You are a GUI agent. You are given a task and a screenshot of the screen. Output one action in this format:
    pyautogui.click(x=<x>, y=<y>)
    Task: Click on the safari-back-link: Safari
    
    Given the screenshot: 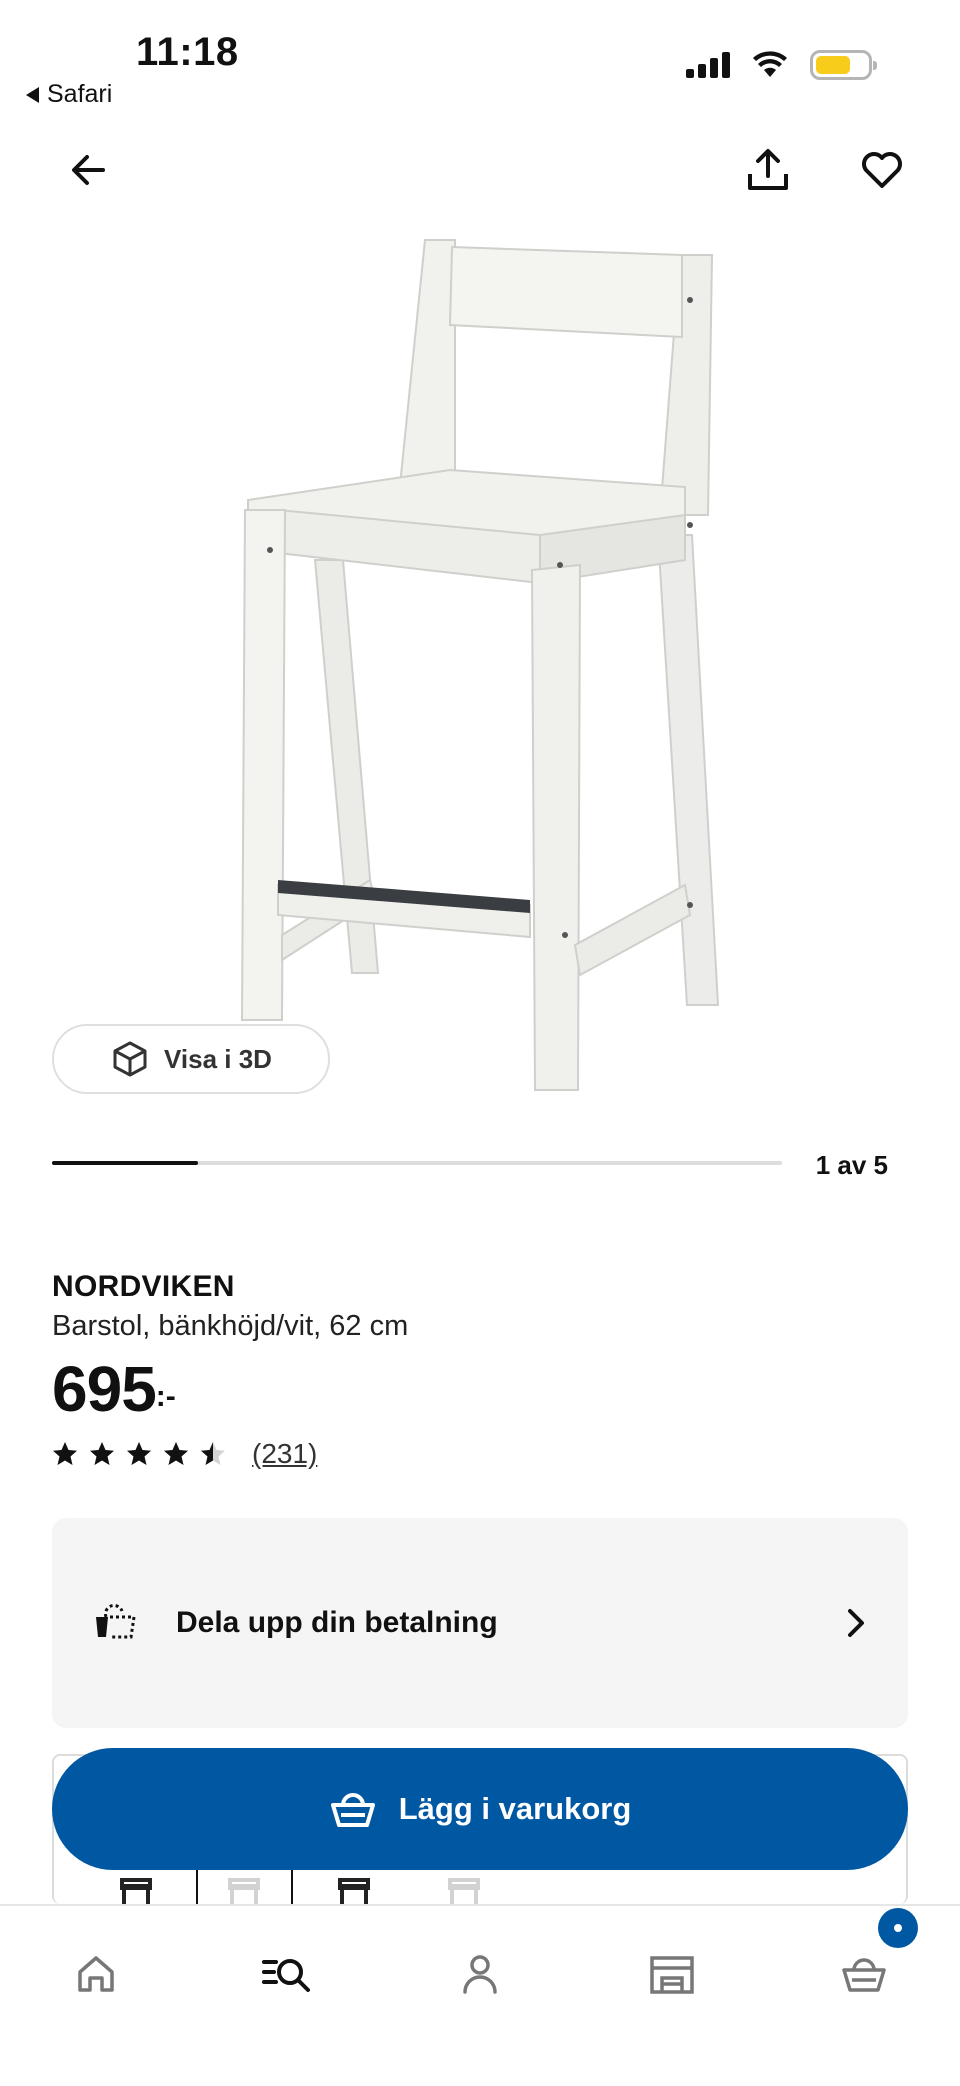 What is the action you would take?
    pyautogui.click(x=69, y=94)
    